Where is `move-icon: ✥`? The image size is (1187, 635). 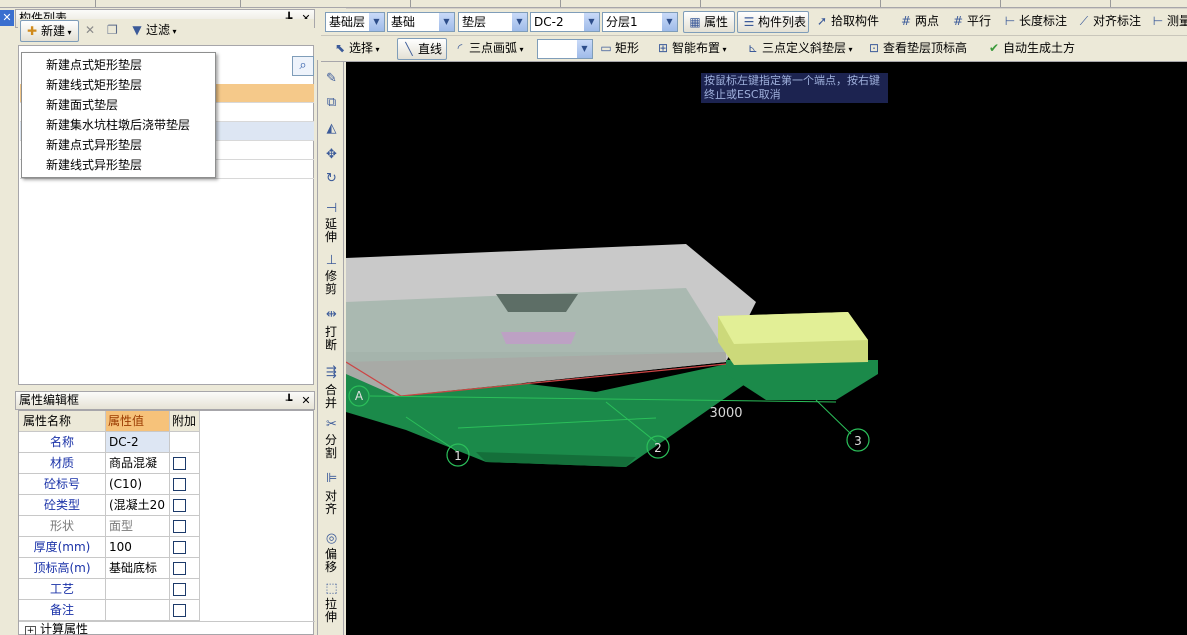
move-icon: ✥ is located at coordinates (331, 154).